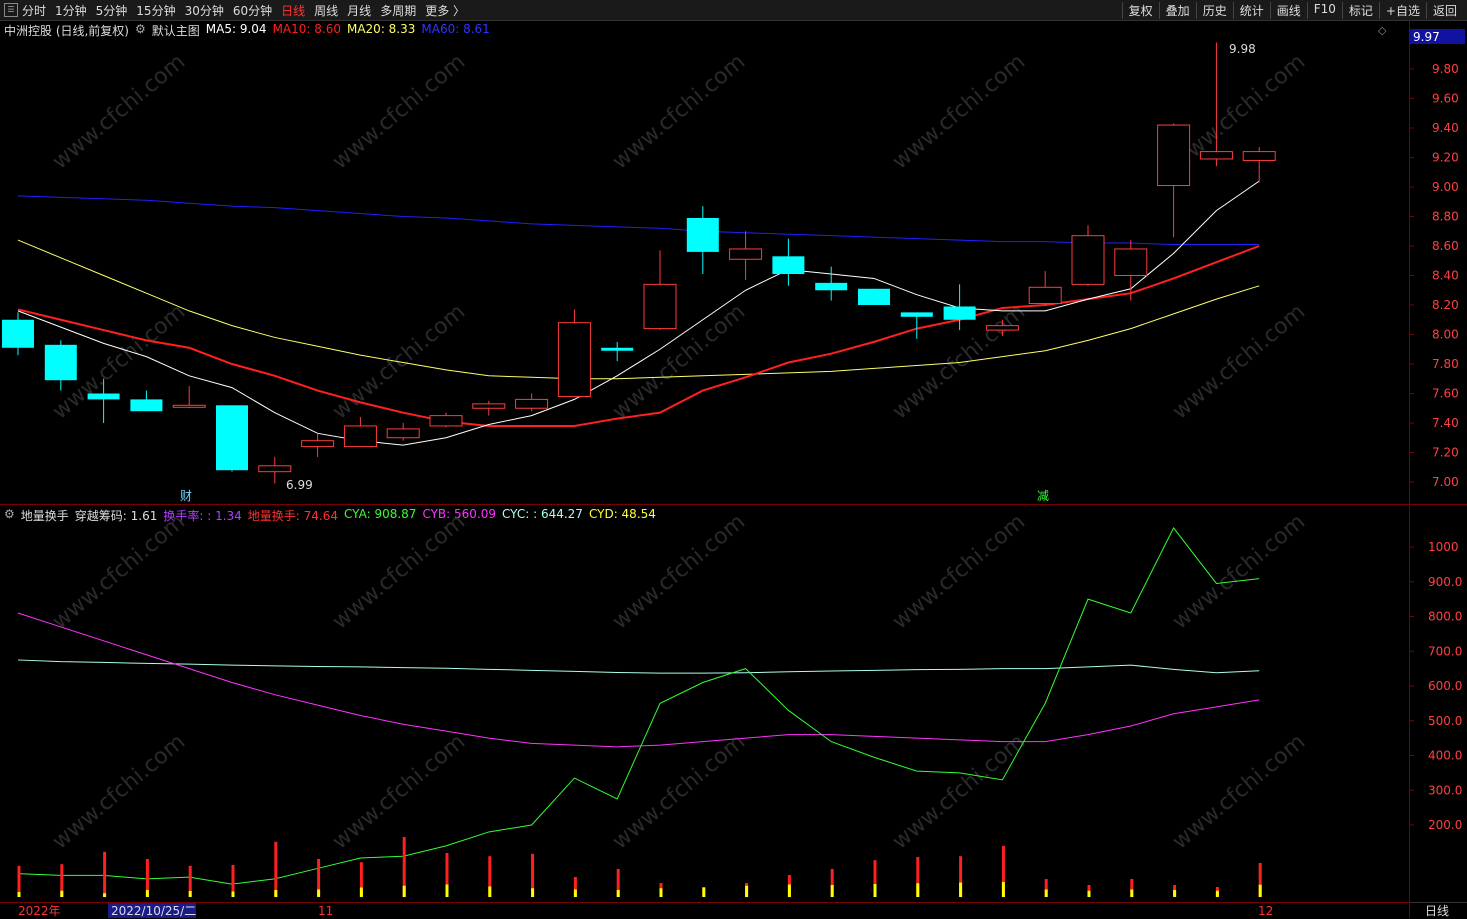  I want to click on draw-button: 画线, so click(1288, 10).